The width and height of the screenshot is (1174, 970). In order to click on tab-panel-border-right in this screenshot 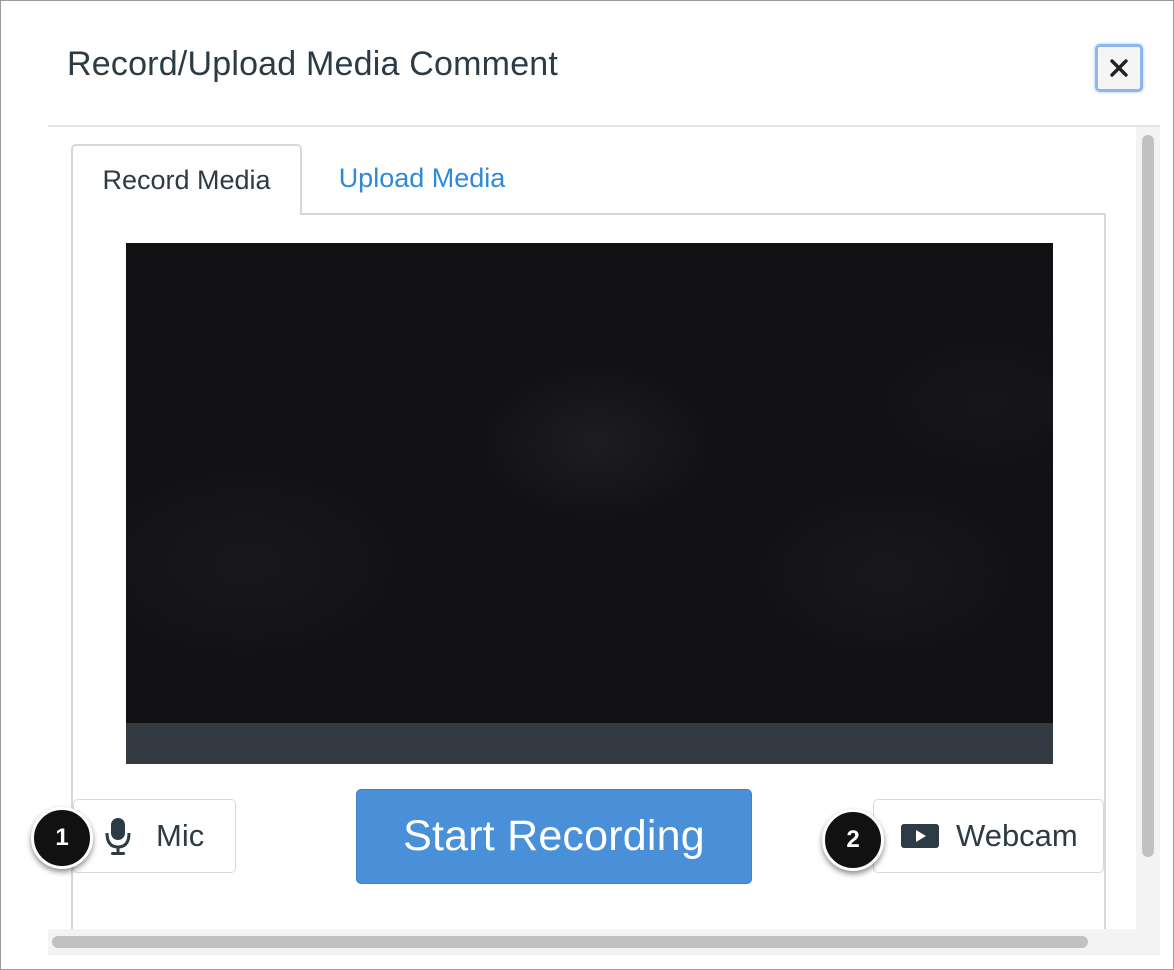, I will do `click(1105, 571)`.